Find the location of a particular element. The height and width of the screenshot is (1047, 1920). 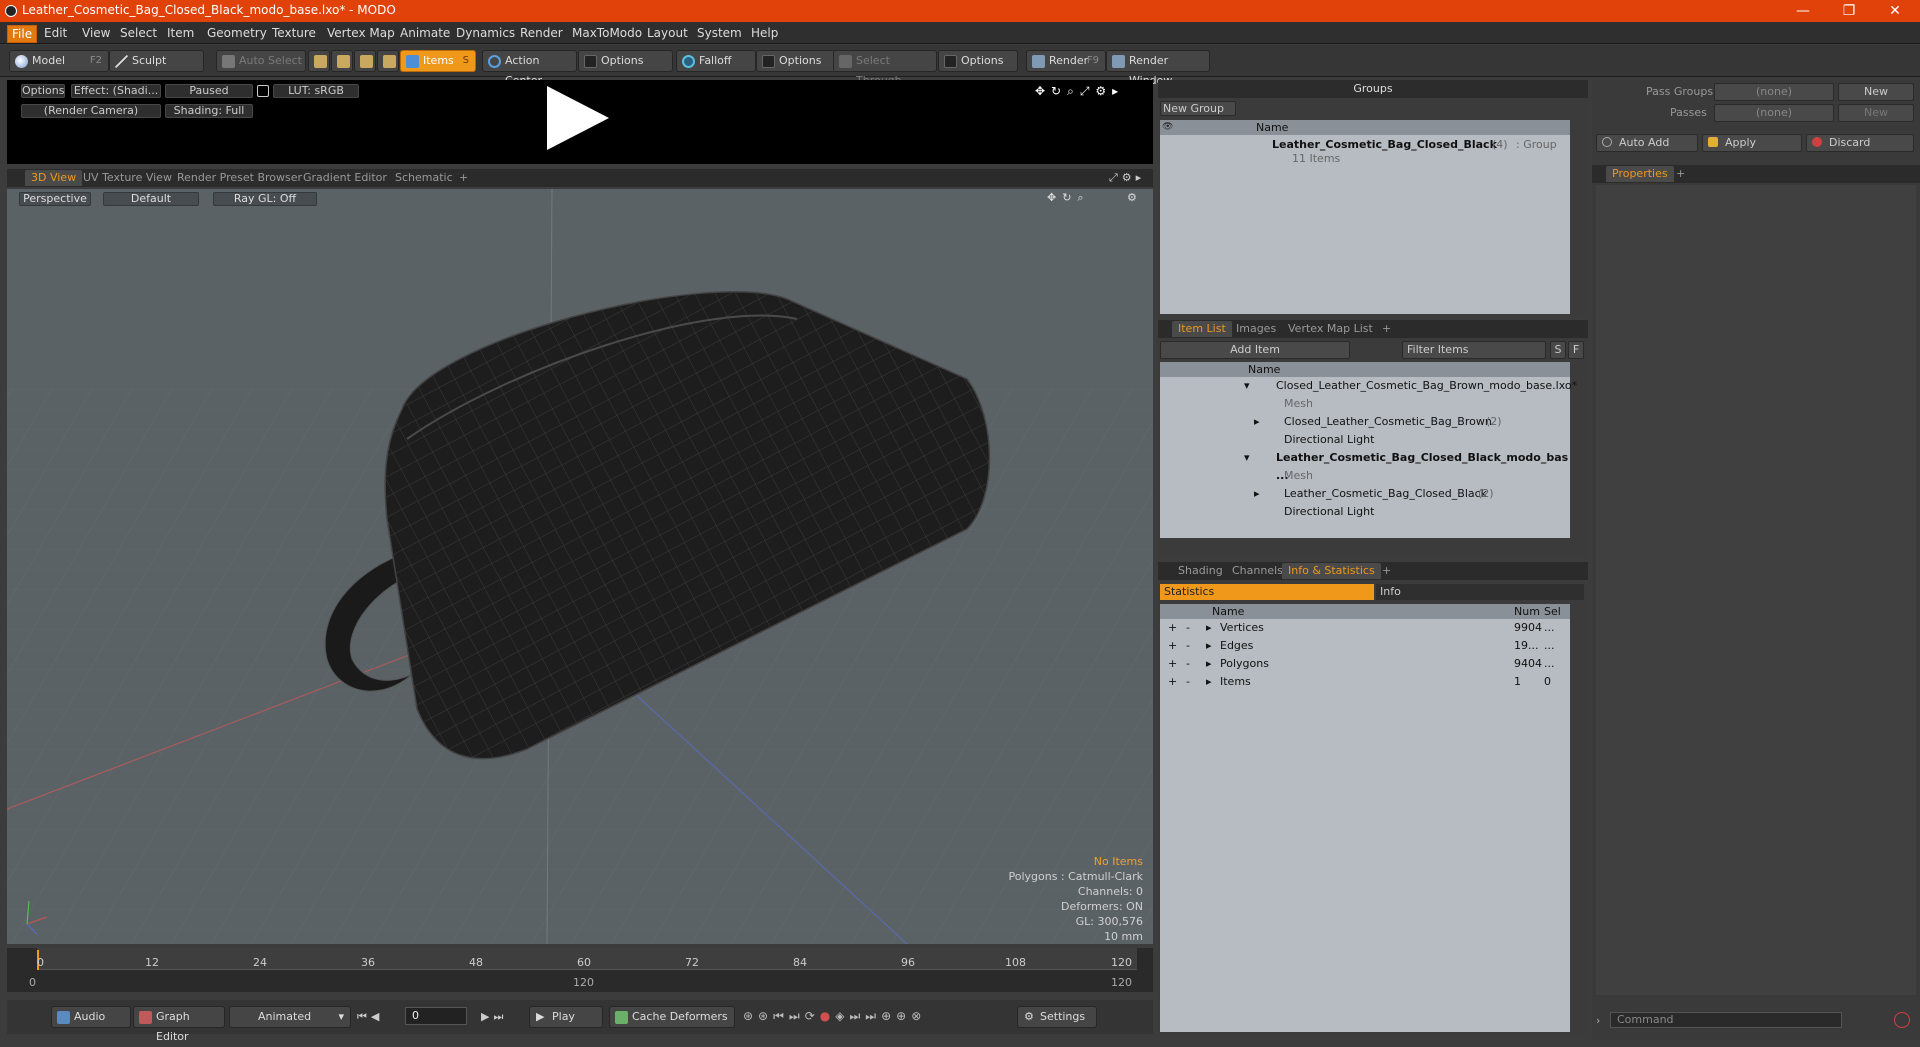

new-group-button: New Group is located at coordinates (1198, 108).